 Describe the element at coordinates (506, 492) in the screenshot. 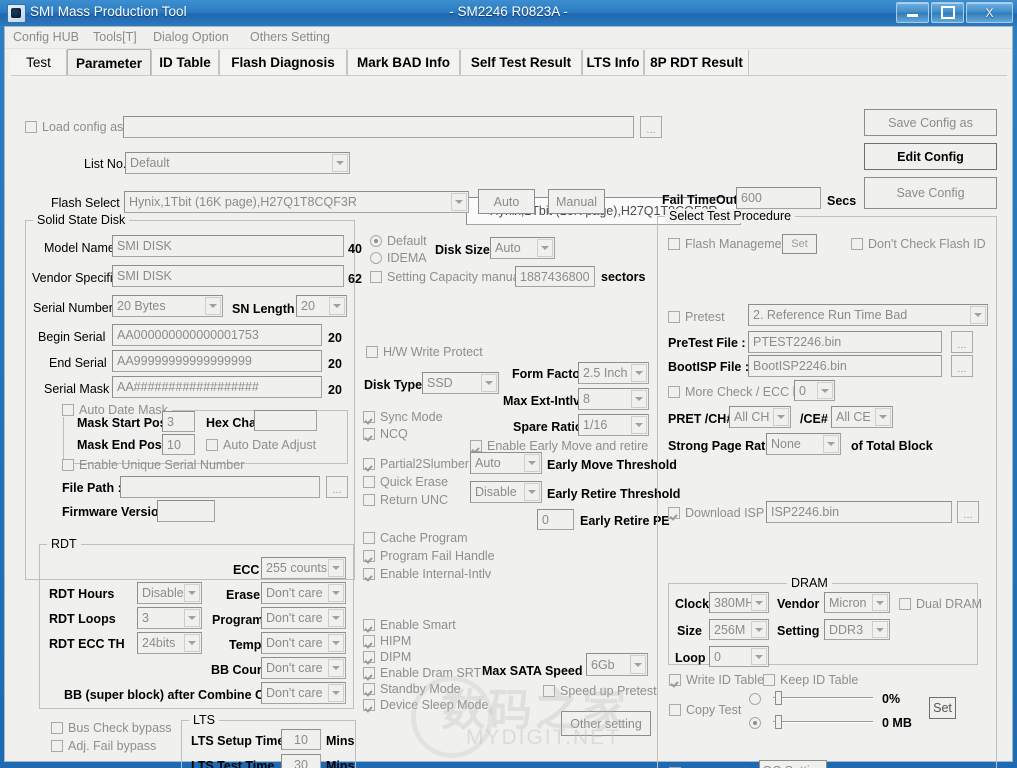

I see `early-retire-threshold-combo: Disable` at that location.